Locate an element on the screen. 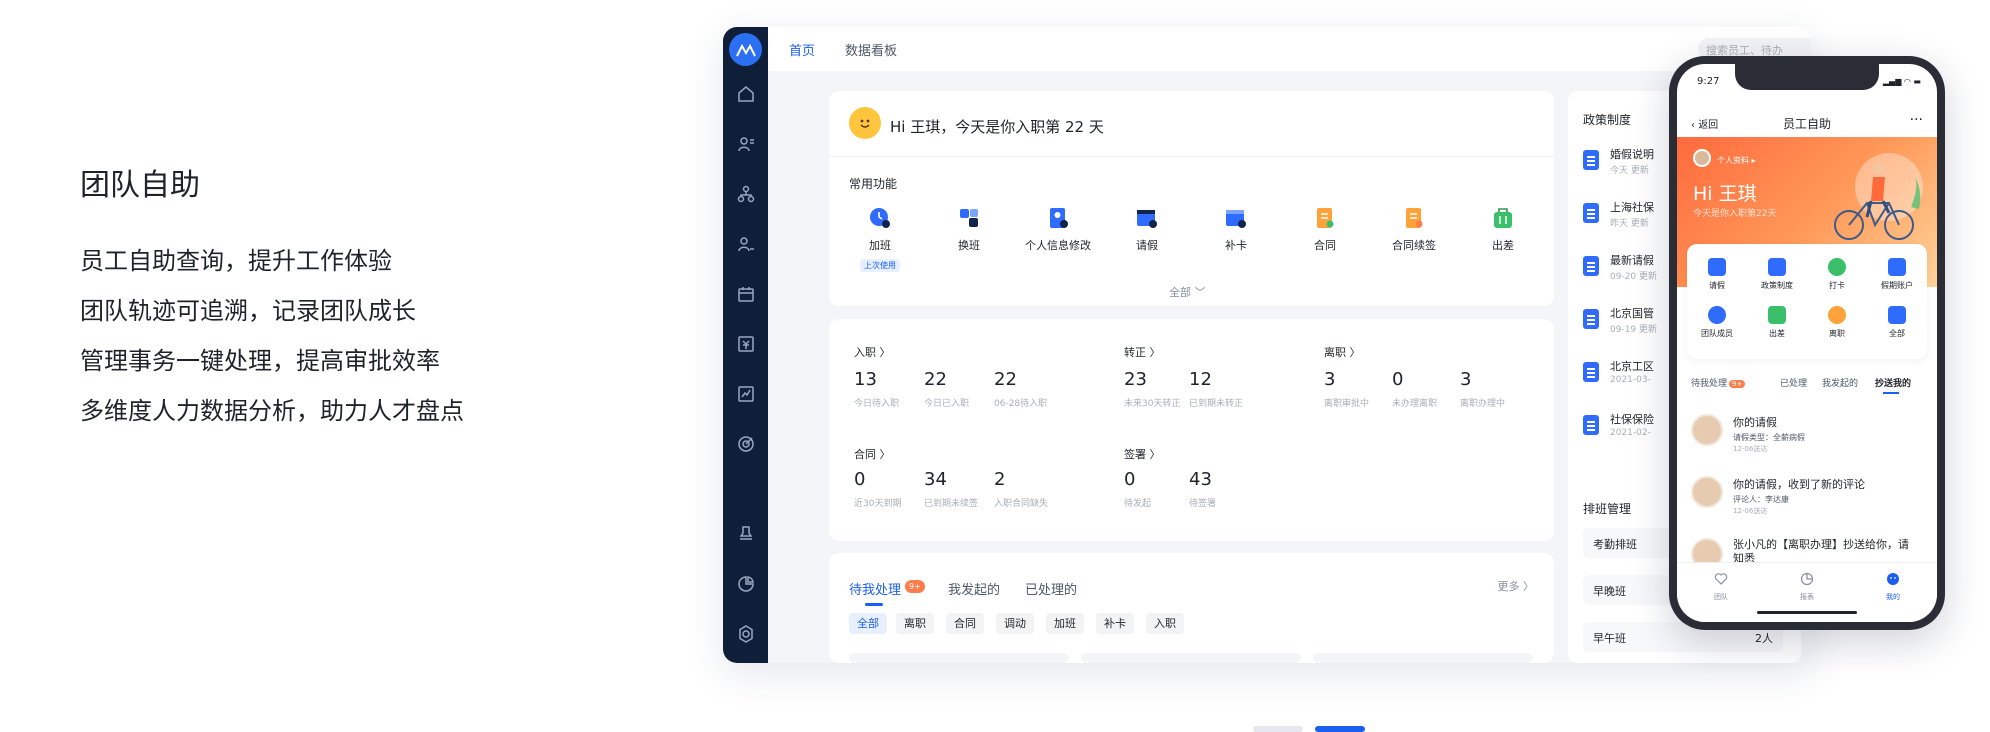  tab-pending: 待我处理 9+ is located at coordinates (1718, 382).